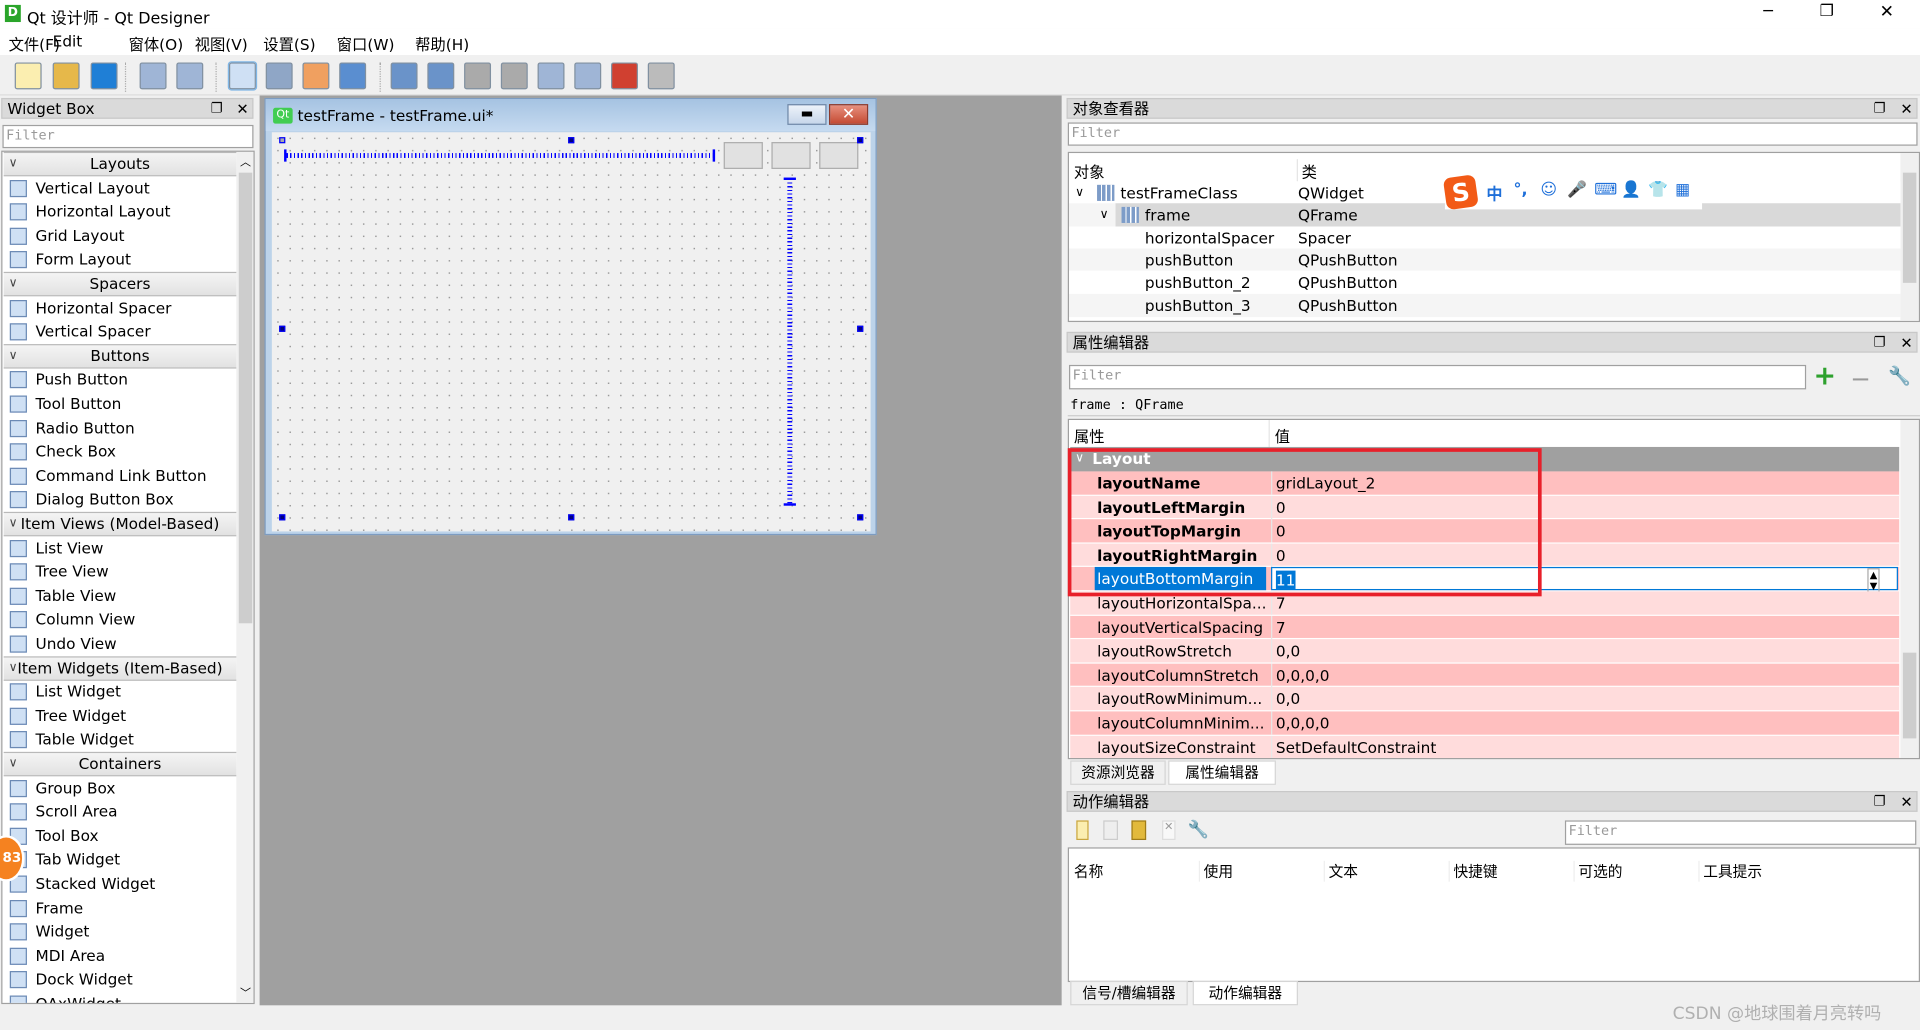  What do you see at coordinates (1484, 260) in the screenshot?
I see `tree-row: pushButton QPushButton` at bounding box center [1484, 260].